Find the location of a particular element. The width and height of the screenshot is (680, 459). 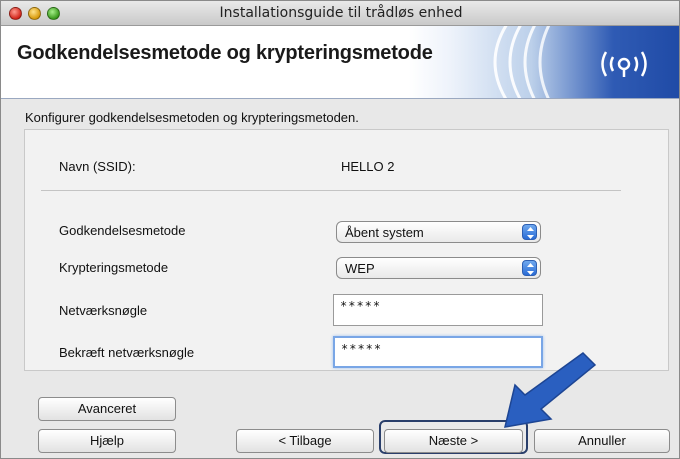

network-key-field: ***** is located at coordinates (438, 310).